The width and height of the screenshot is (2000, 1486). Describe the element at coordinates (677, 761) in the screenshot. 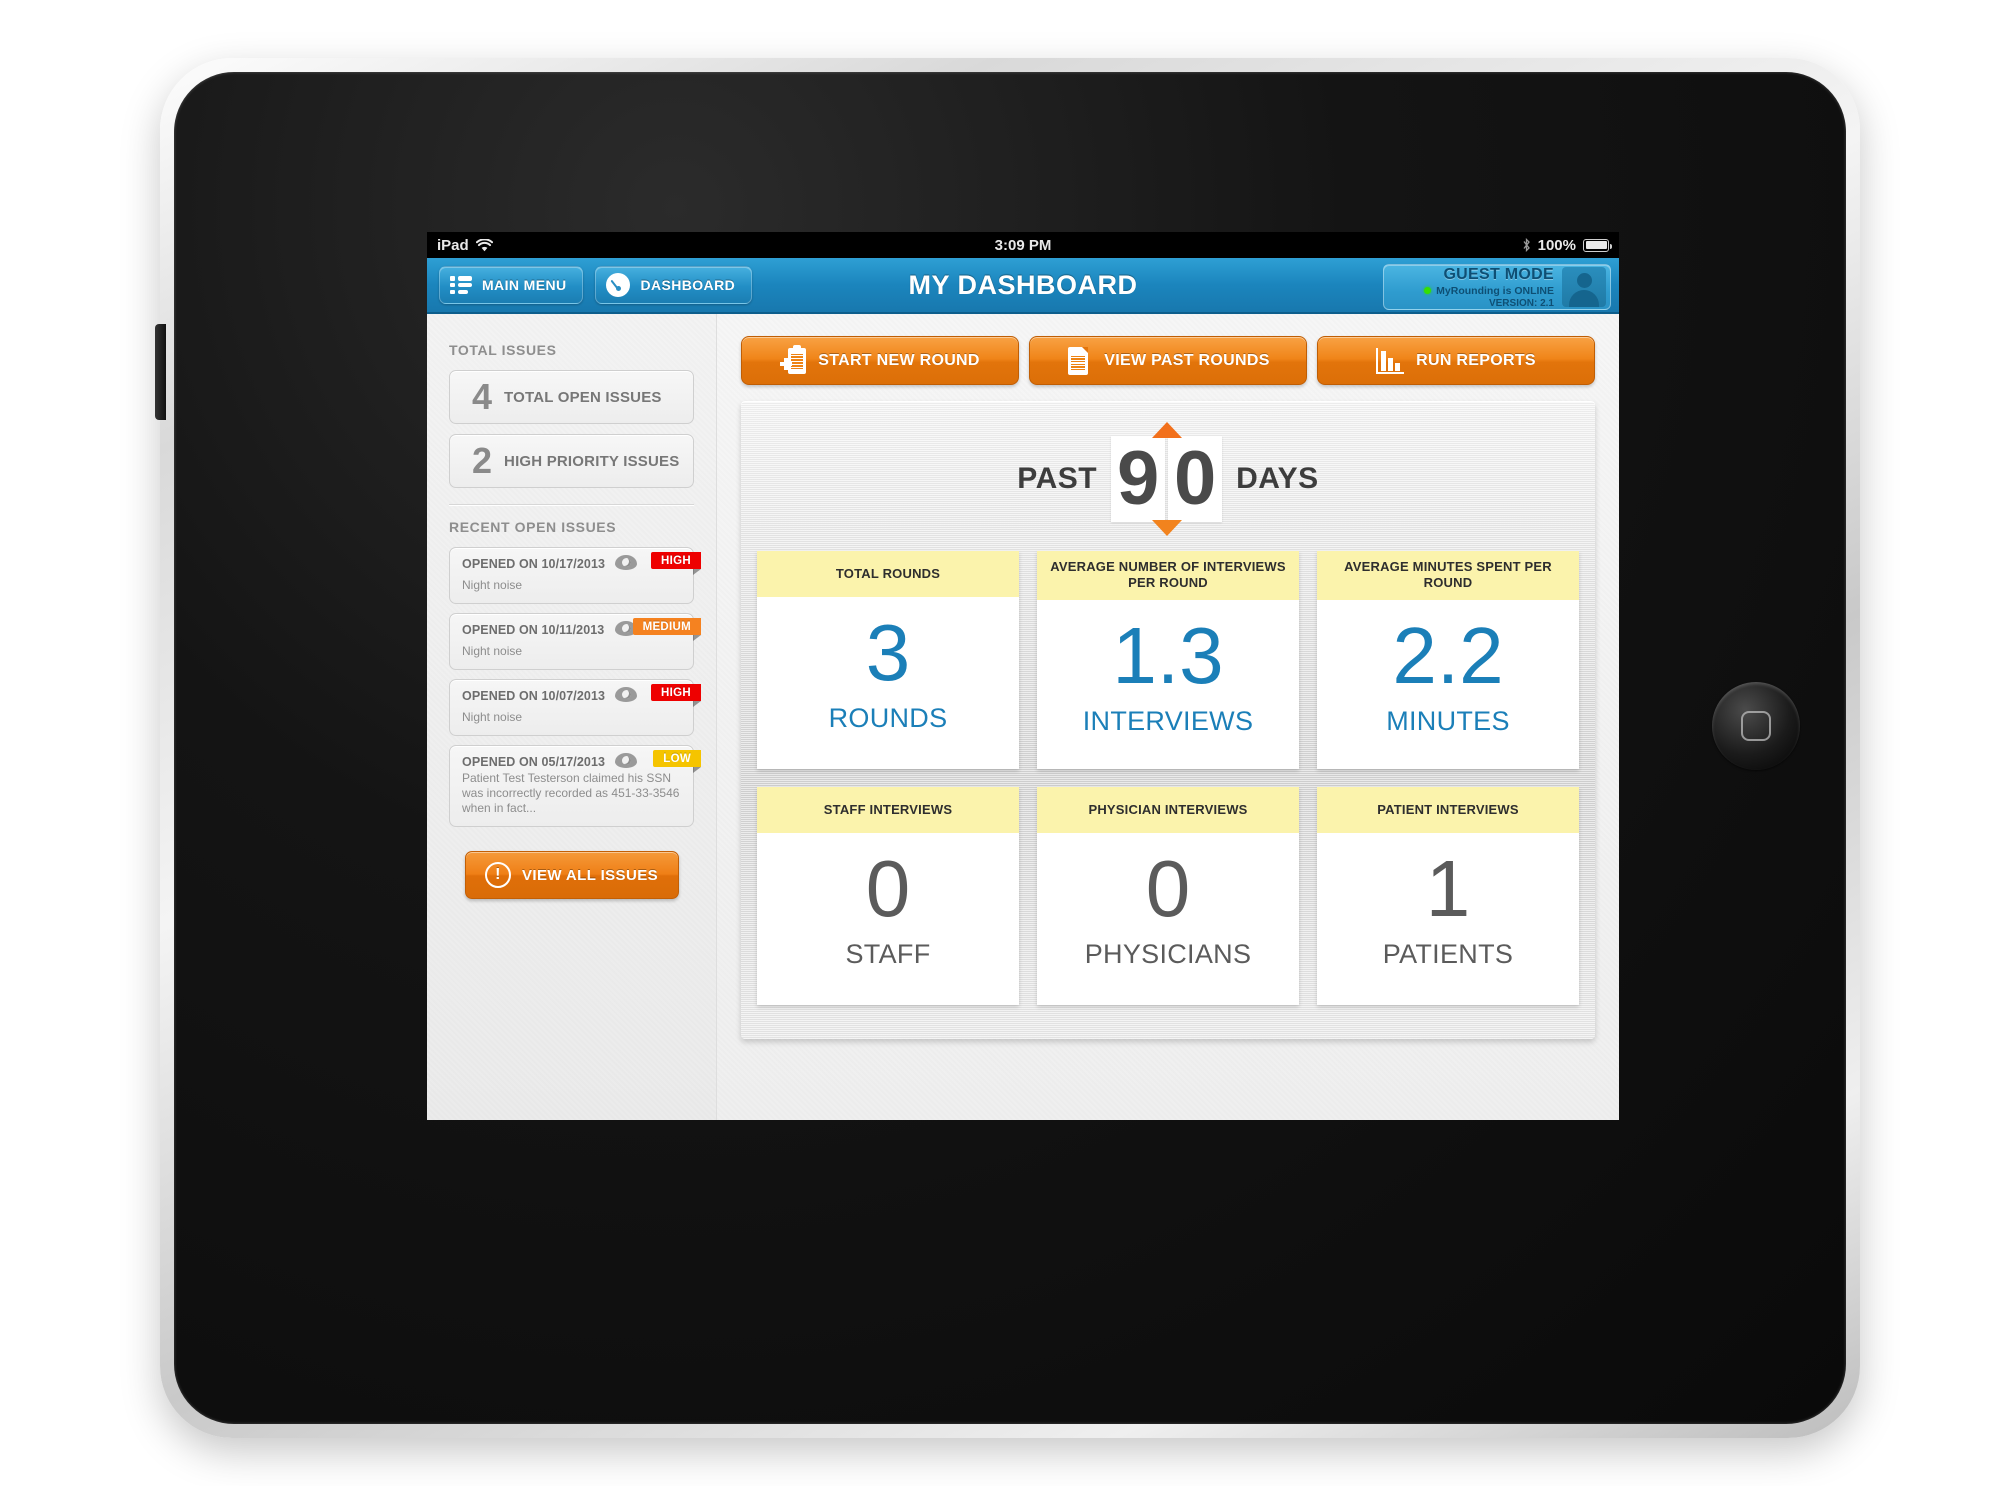

I see `status-badge: LOW` at that location.